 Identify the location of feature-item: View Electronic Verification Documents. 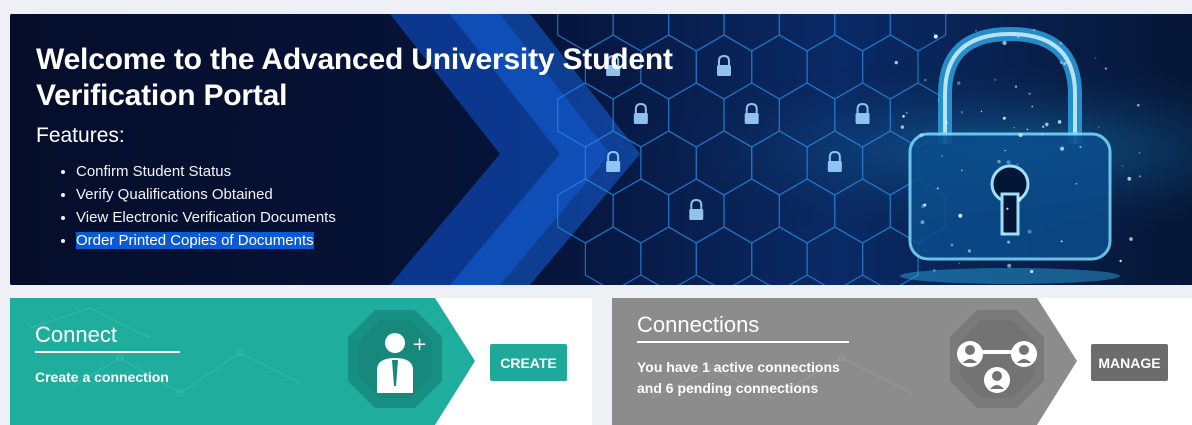
(376, 217).